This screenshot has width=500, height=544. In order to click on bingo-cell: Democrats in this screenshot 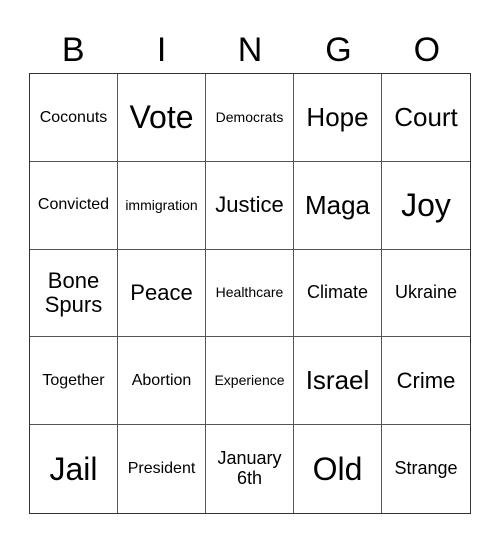, I will do `click(250, 118)`.